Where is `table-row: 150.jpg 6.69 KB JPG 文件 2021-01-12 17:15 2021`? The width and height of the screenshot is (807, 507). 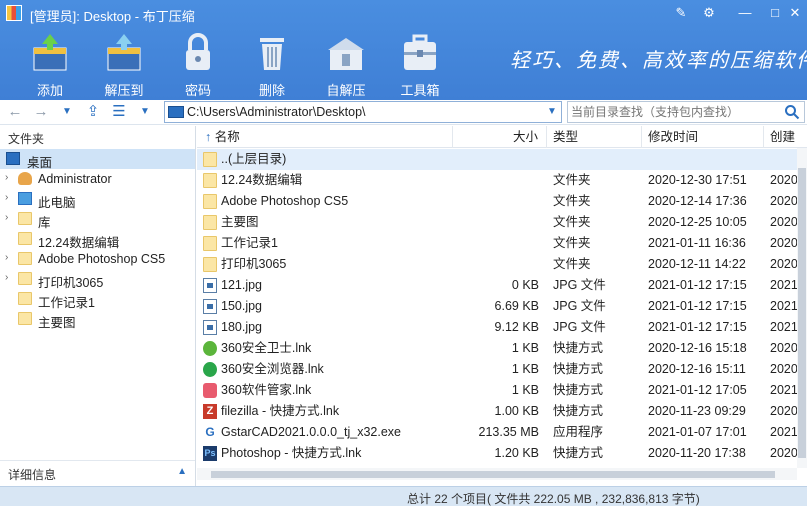 table-row: 150.jpg 6.69 KB JPG 文件 2021-01-12 17:15 2021 is located at coordinates (497, 306).